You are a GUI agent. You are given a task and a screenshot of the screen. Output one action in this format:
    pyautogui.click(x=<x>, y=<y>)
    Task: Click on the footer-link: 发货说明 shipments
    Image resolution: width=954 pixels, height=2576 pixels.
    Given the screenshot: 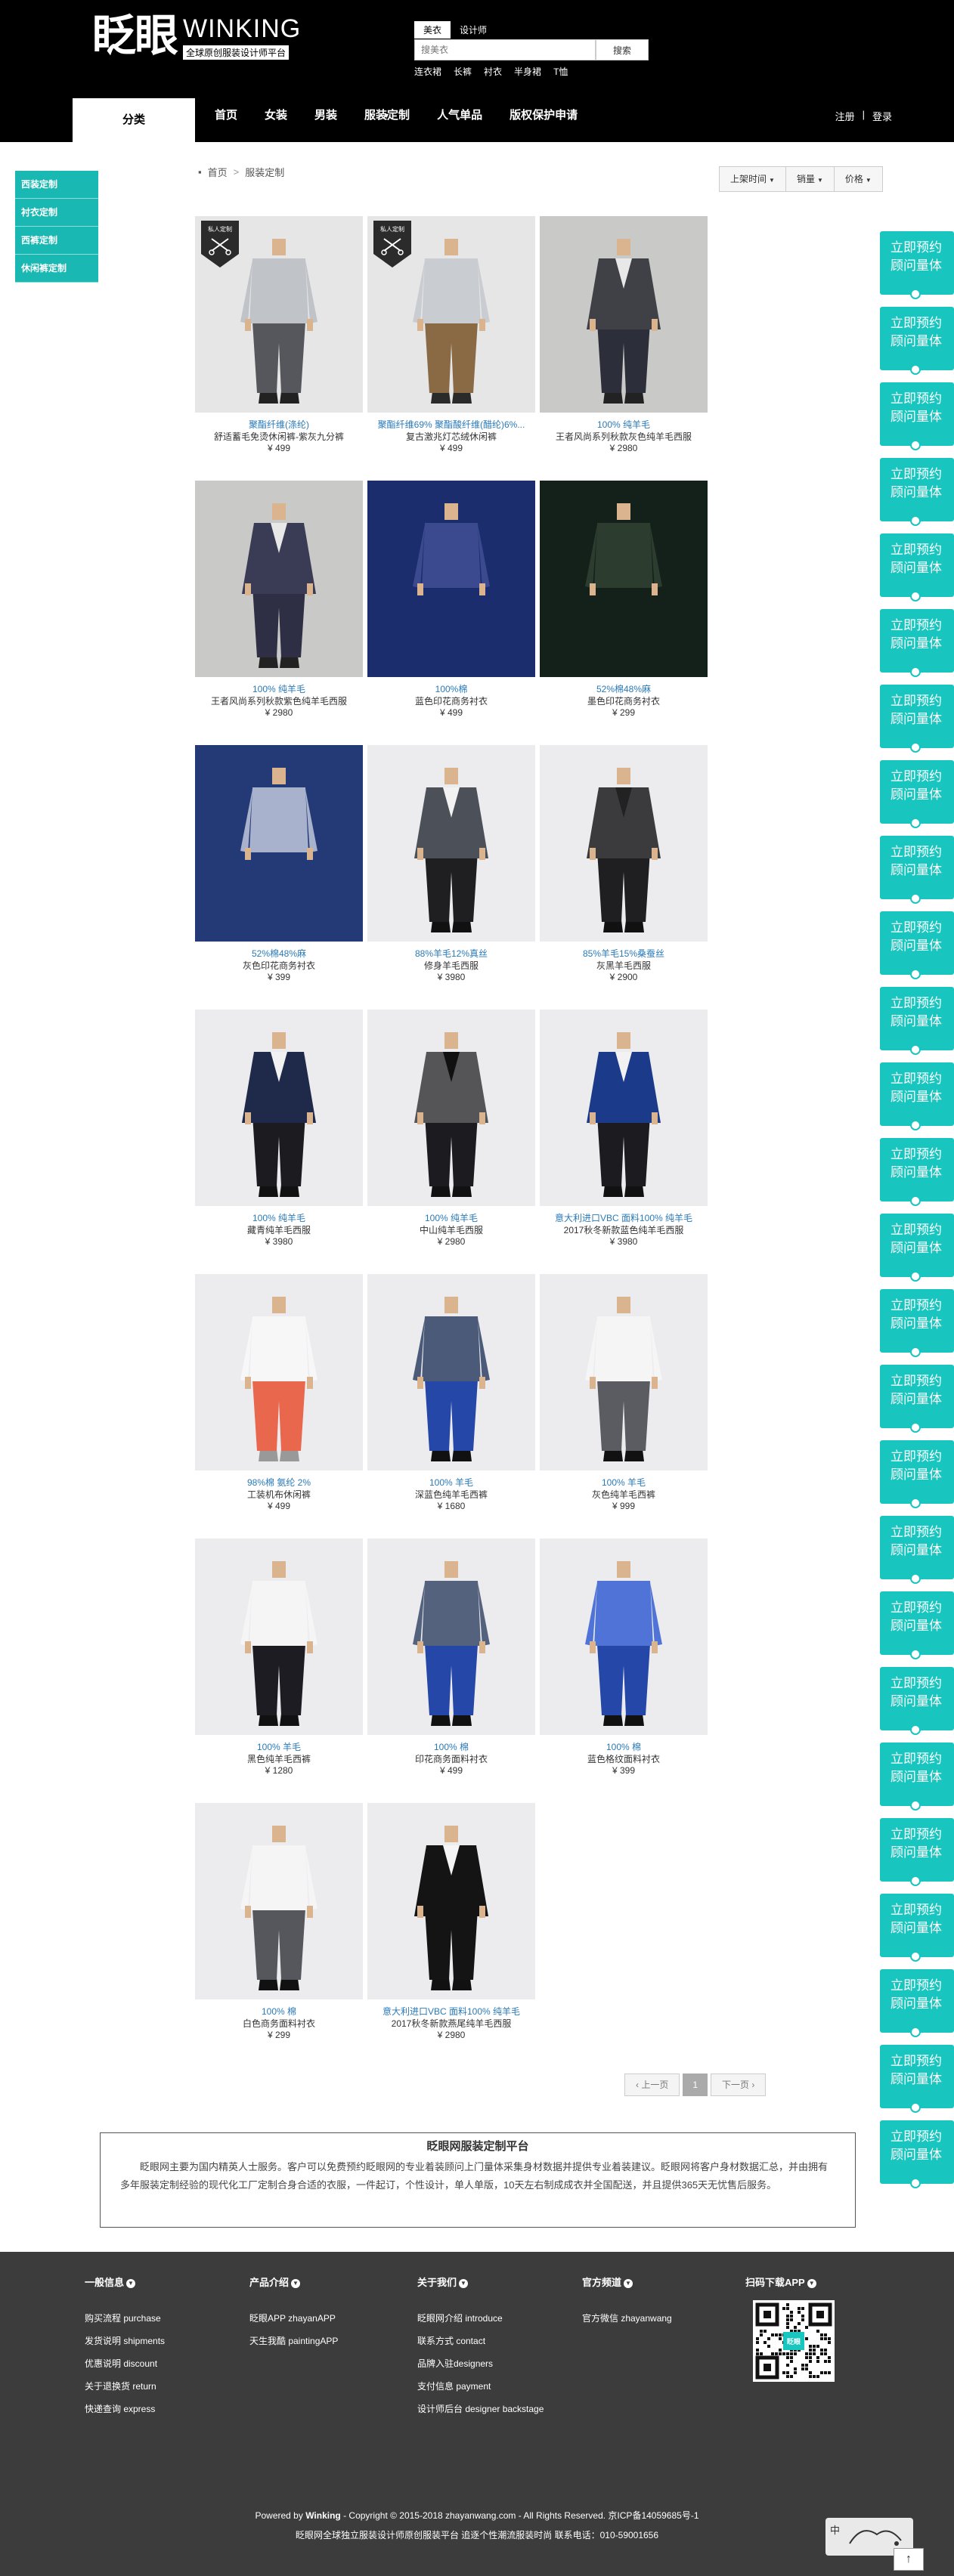 What is the action you would take?
    pyautogui.click(x=125, y=2341)
    